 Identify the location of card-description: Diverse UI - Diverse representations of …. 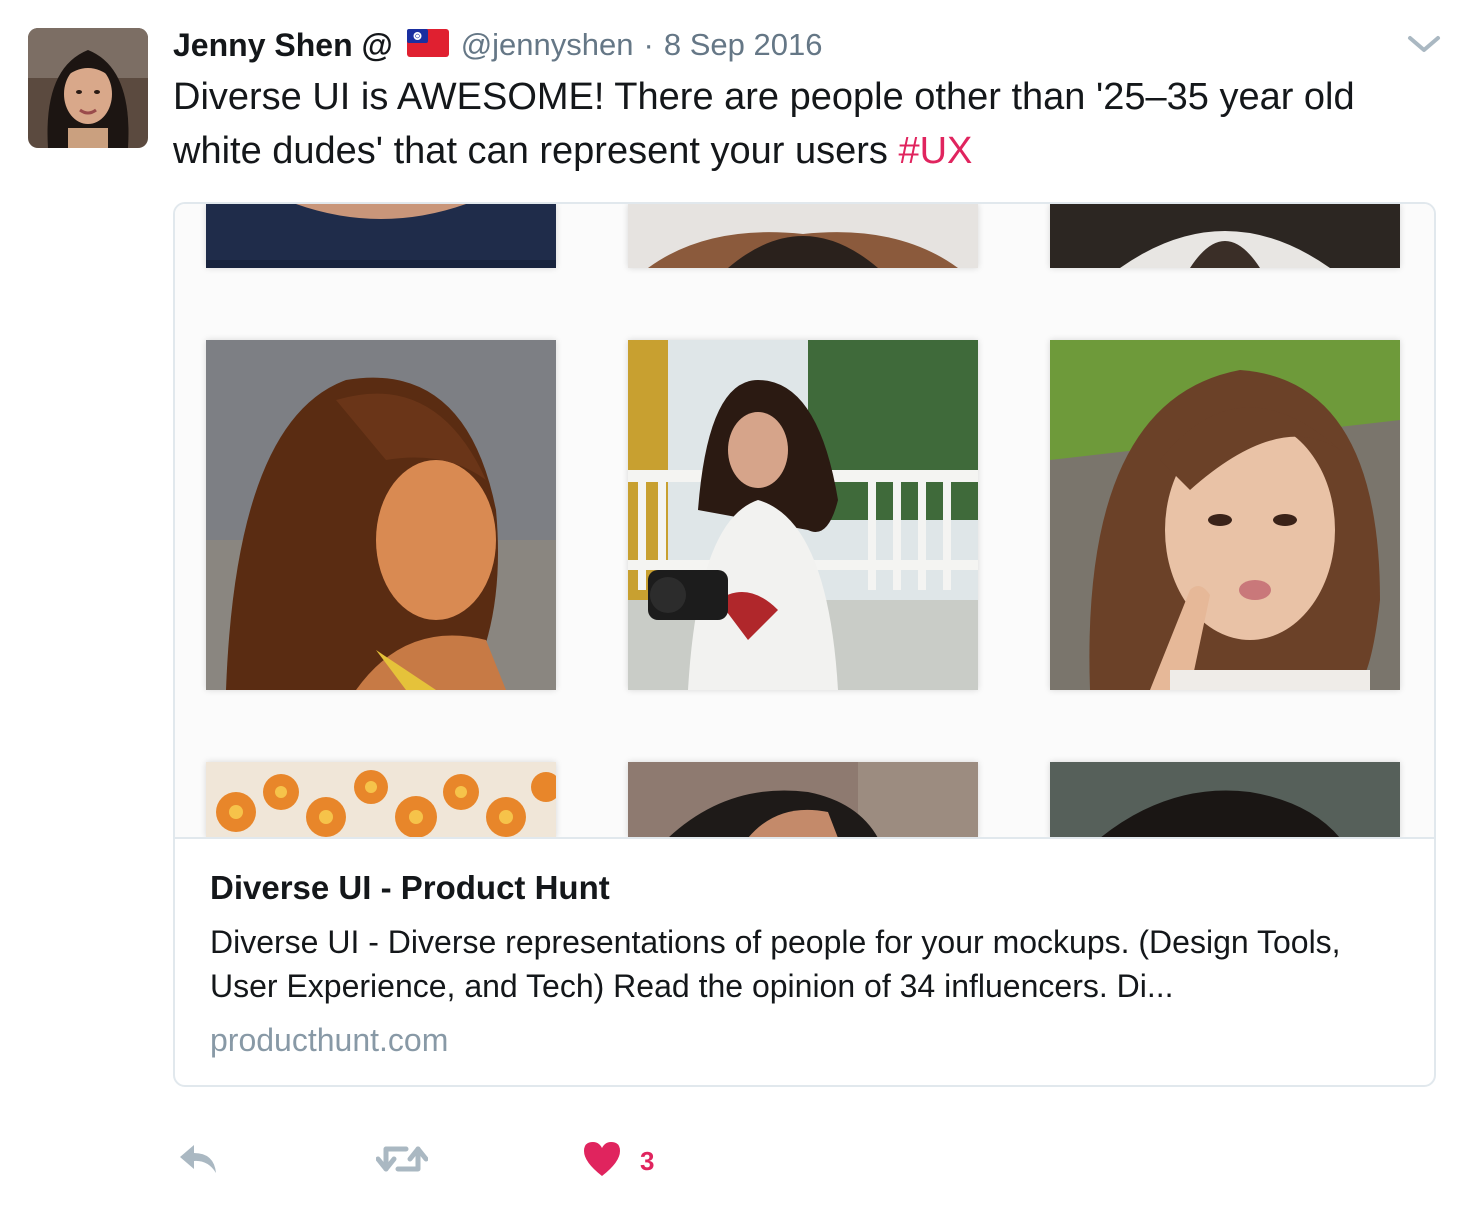
(775, 964).